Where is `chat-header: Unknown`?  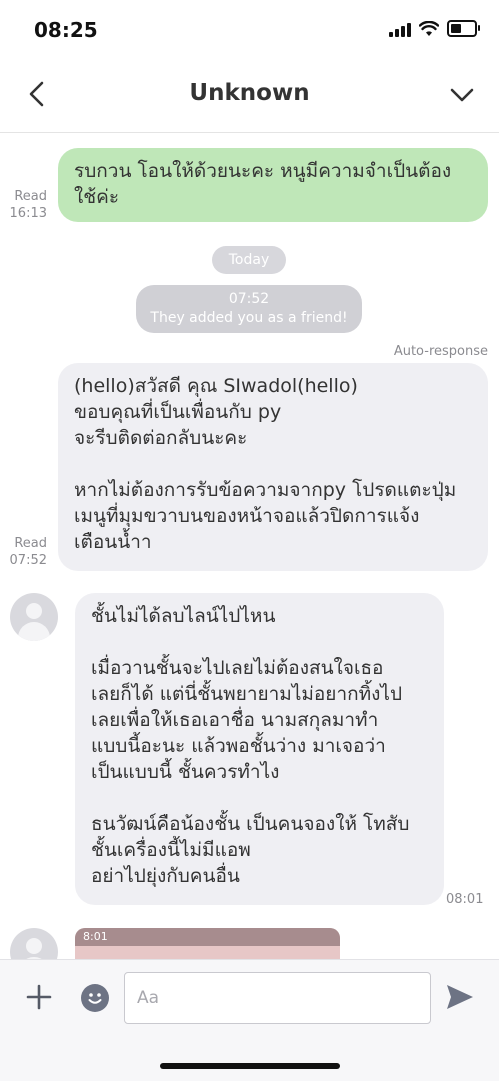 chat-header: Unknown is located at coordinates (249, 96).